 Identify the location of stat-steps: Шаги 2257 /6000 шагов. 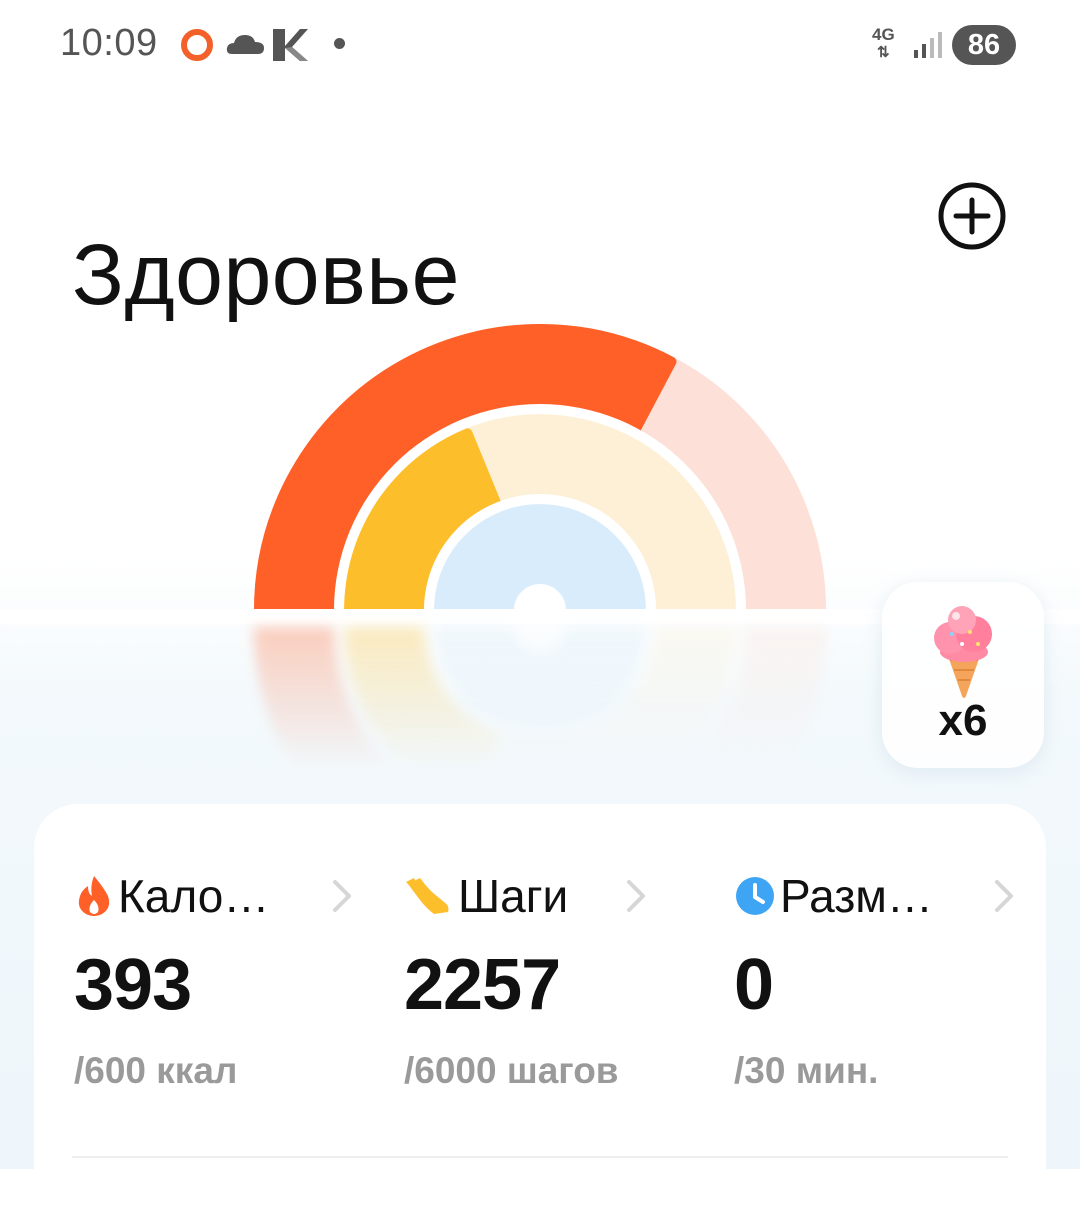
(524, 969).